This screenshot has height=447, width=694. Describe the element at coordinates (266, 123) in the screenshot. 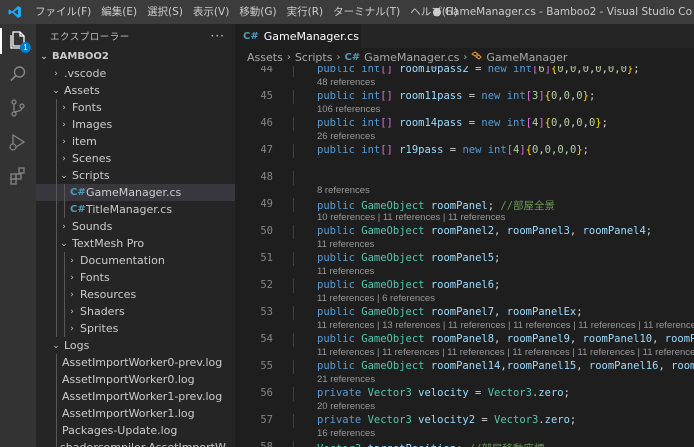

I see `line-number: 46` at that location.